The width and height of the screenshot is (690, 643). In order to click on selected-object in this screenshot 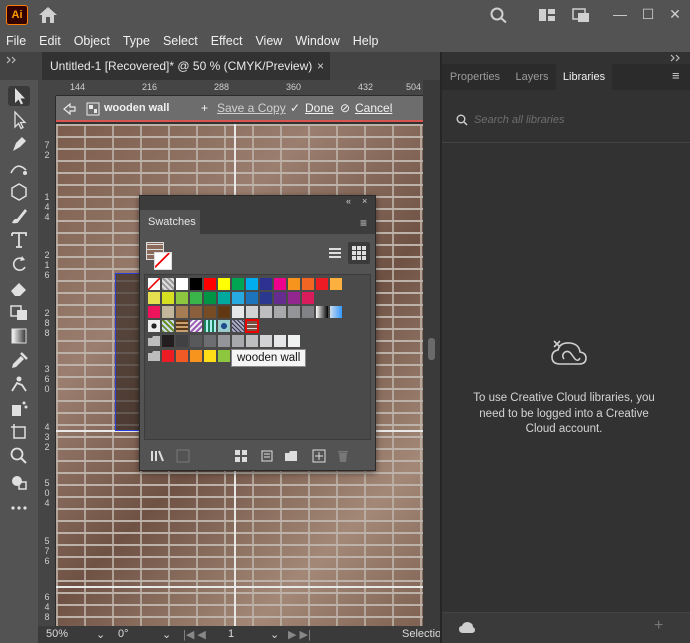, I will do `click(128, 352)`.